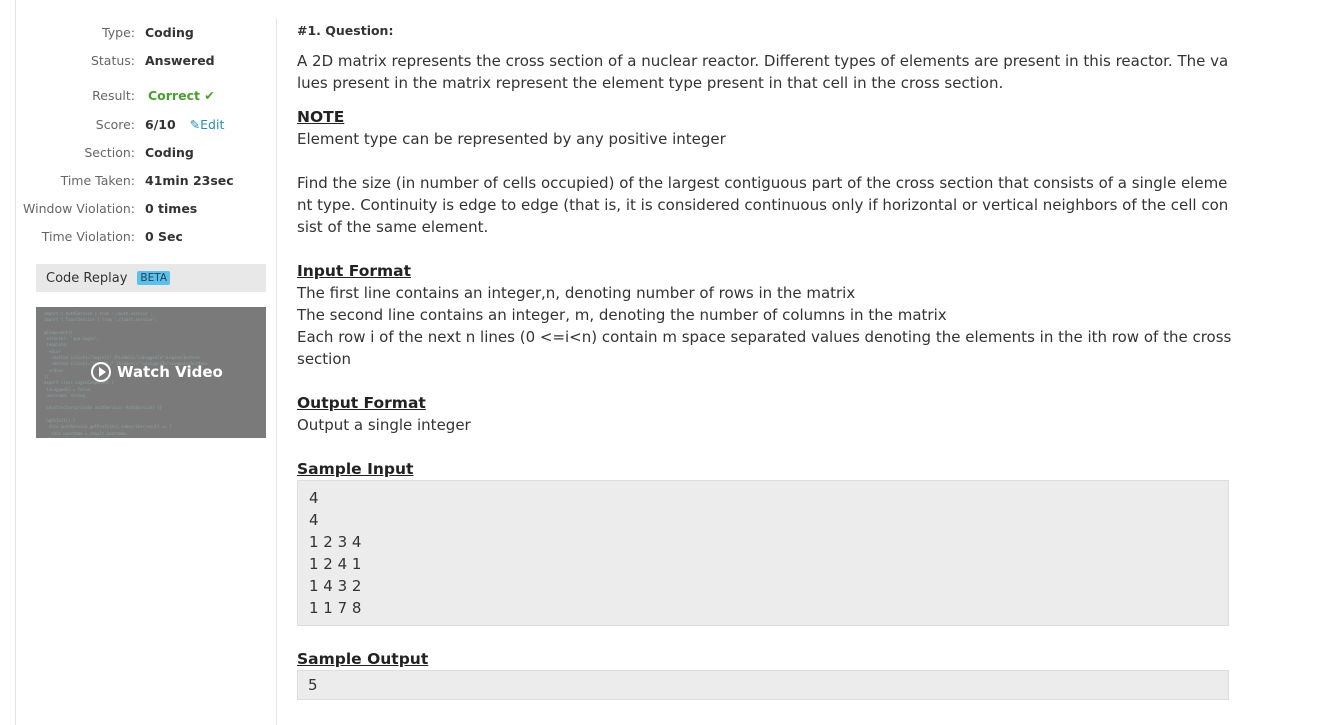  I want to click on meta-value: Answered, so click(180, 60).